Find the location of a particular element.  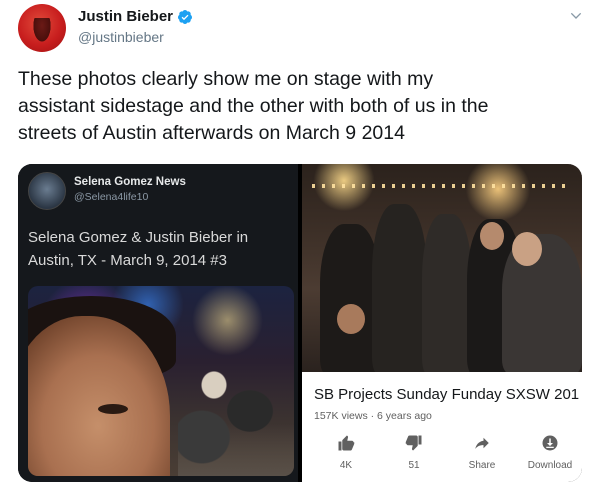

share-icon is located at coordinates (482, 443).